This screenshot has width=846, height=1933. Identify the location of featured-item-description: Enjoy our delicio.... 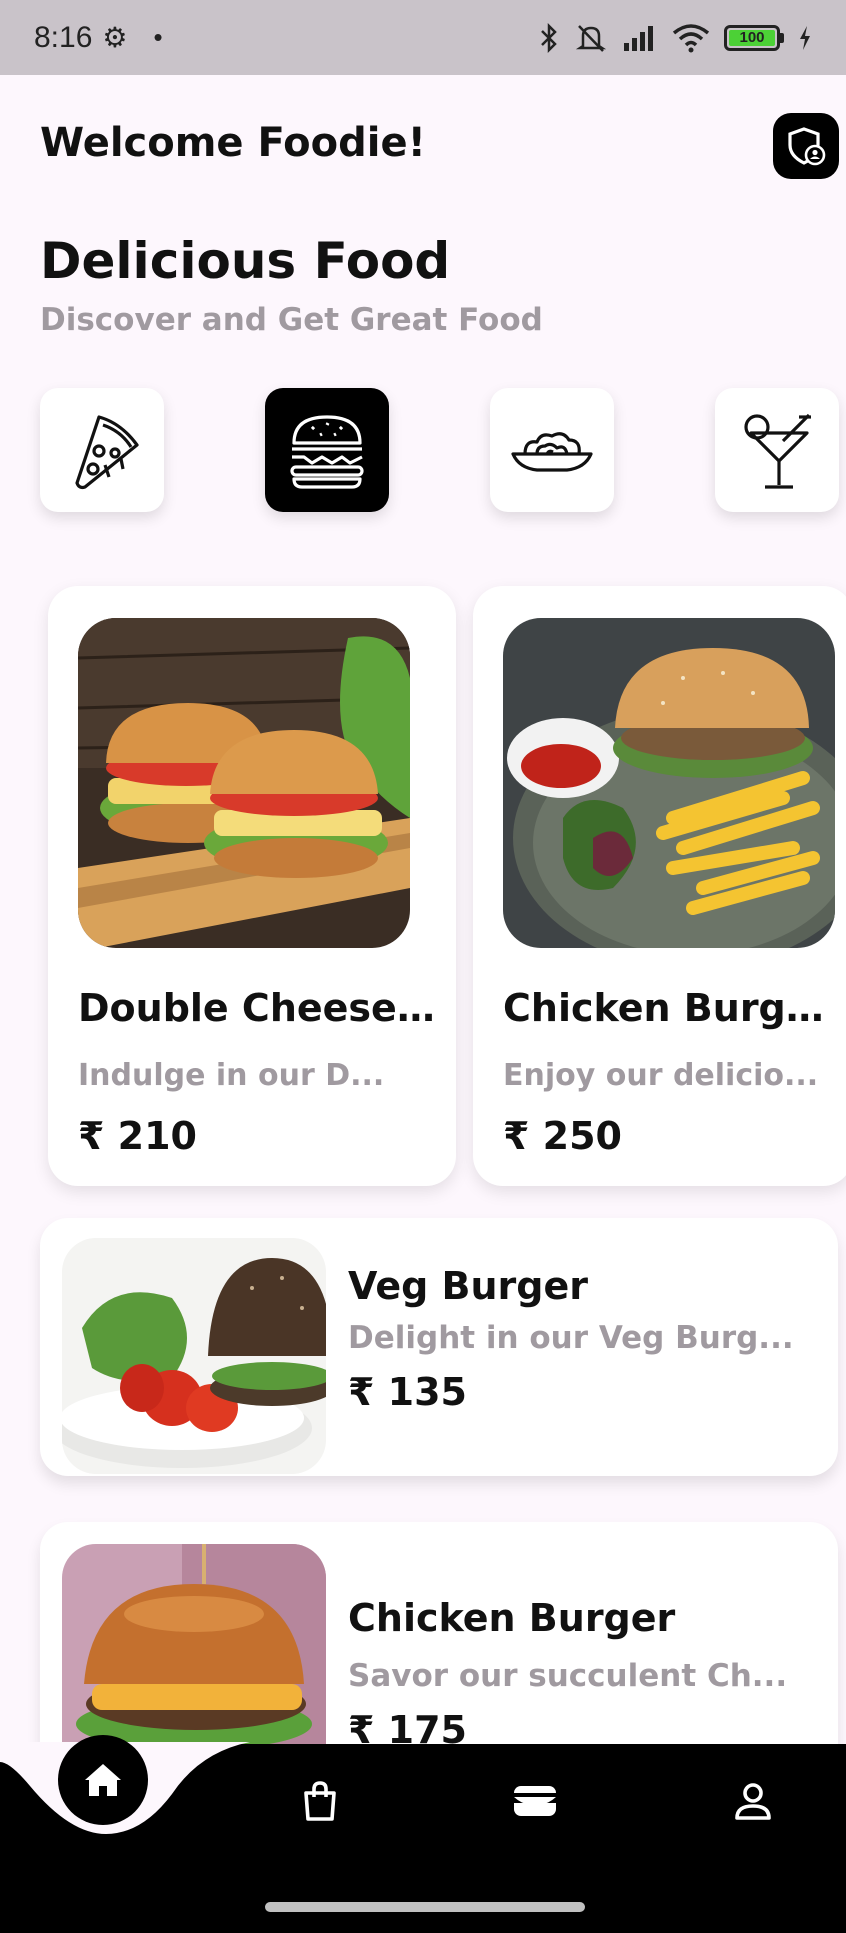
(661, 1075).